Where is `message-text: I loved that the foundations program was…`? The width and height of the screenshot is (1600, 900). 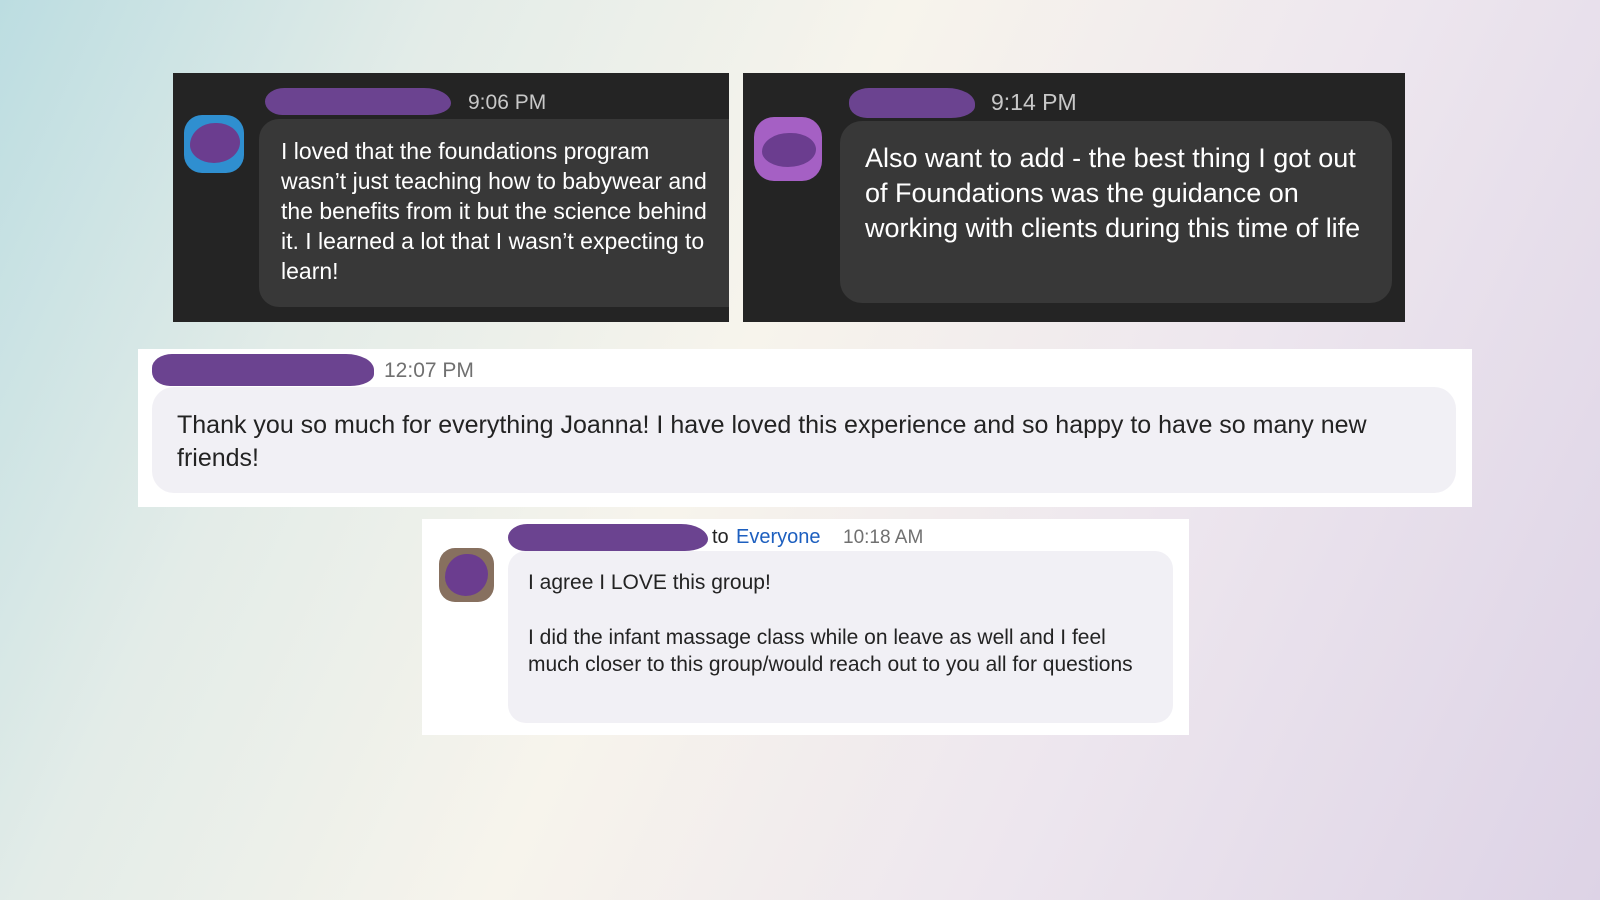 message-text: I loved that the foundations program was… is located at coordinates (494, 211).